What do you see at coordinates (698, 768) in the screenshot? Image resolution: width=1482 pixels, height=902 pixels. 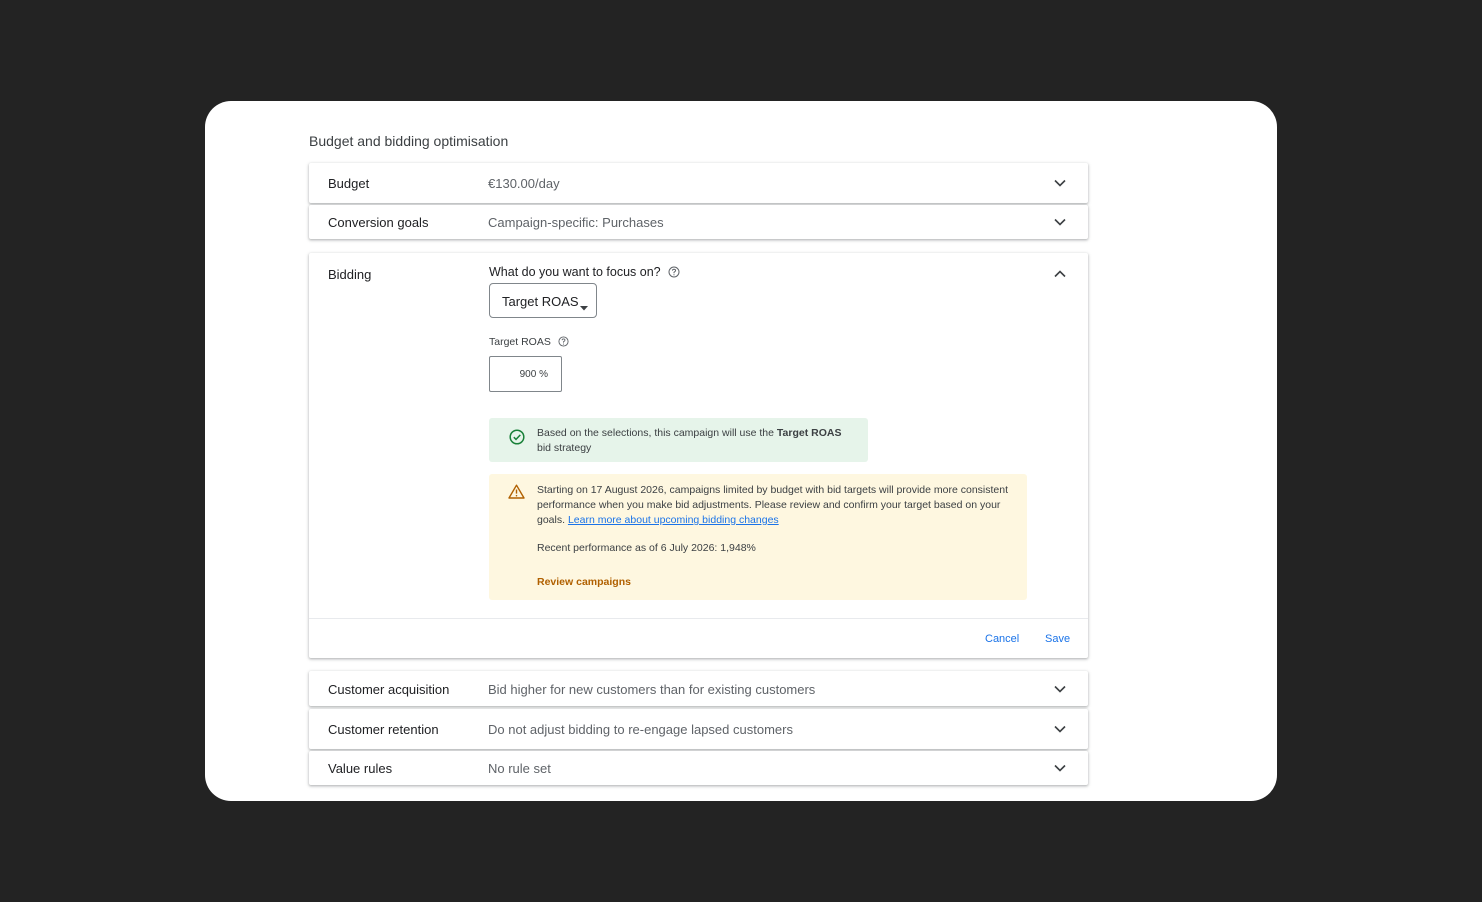 I see `value-rules-row: Value rules No rule set` at bounding box center [698, 768].